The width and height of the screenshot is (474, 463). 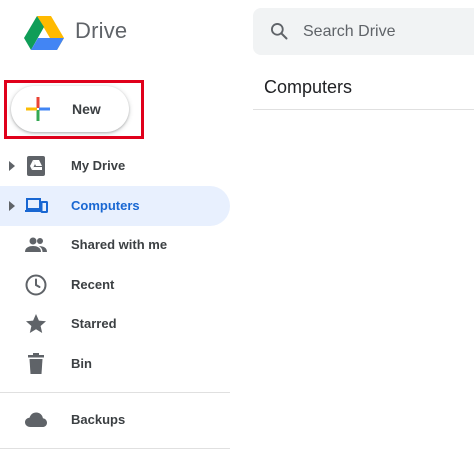 I want to click on sidebar-item-starred: Starred, so click(x=115, y=324).